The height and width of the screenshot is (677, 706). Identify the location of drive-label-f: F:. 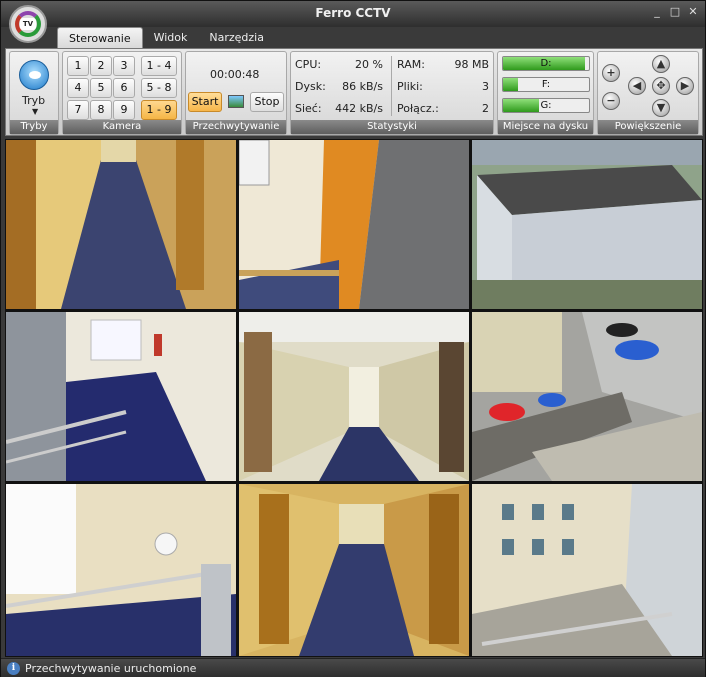
(546, 84).